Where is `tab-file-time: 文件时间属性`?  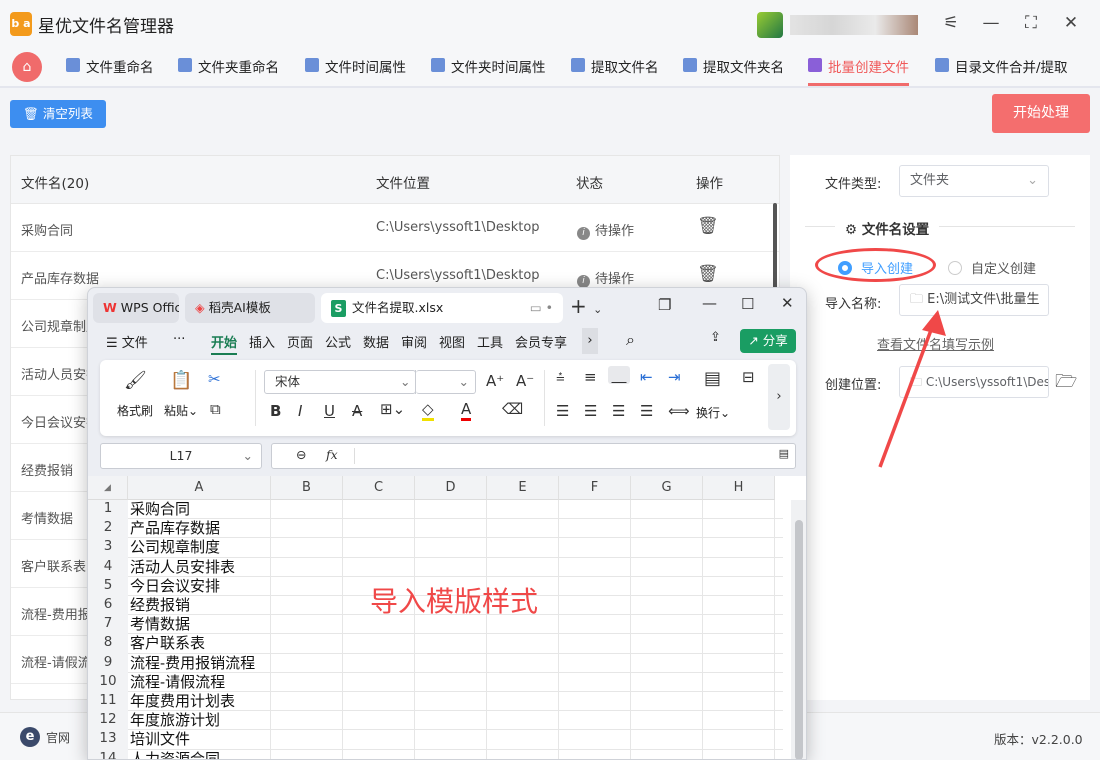
tab-file-time: 文件时间属性 is located at coordinates (355, 71).